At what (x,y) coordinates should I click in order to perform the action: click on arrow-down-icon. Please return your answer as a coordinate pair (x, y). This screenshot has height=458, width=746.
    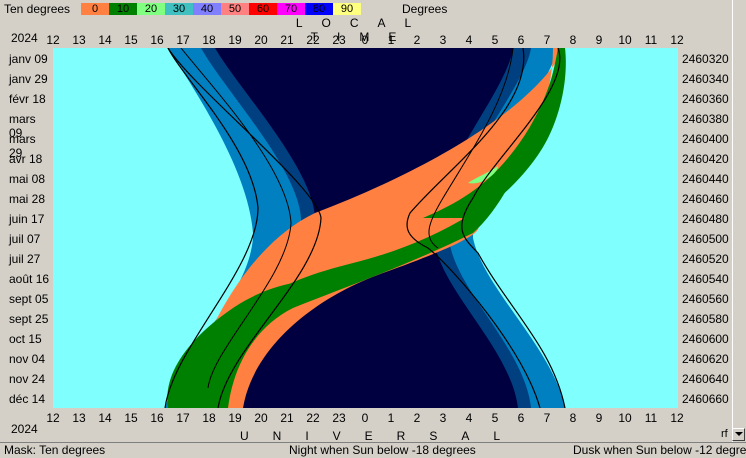
    Looking at the image, I should click on (739, 434).